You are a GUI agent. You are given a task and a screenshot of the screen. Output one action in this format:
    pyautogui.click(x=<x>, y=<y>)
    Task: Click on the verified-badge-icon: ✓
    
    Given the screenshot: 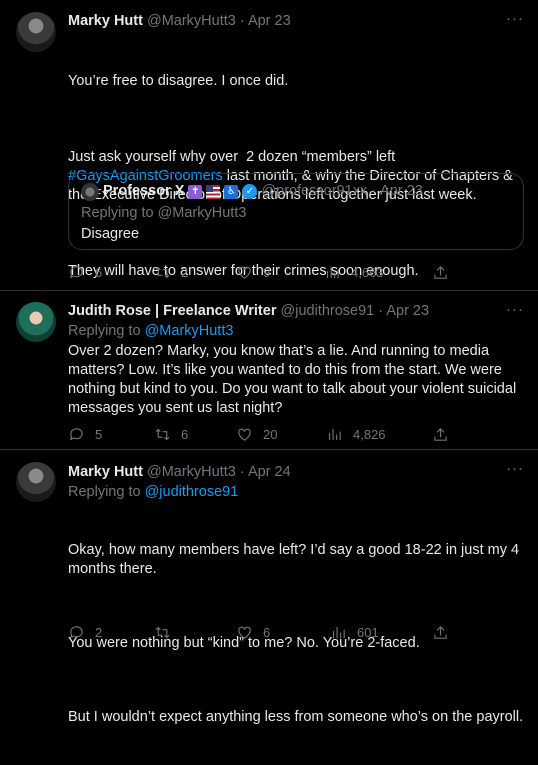 What is the action you would take?
    pyautogui.click(x=250, y=191)
    